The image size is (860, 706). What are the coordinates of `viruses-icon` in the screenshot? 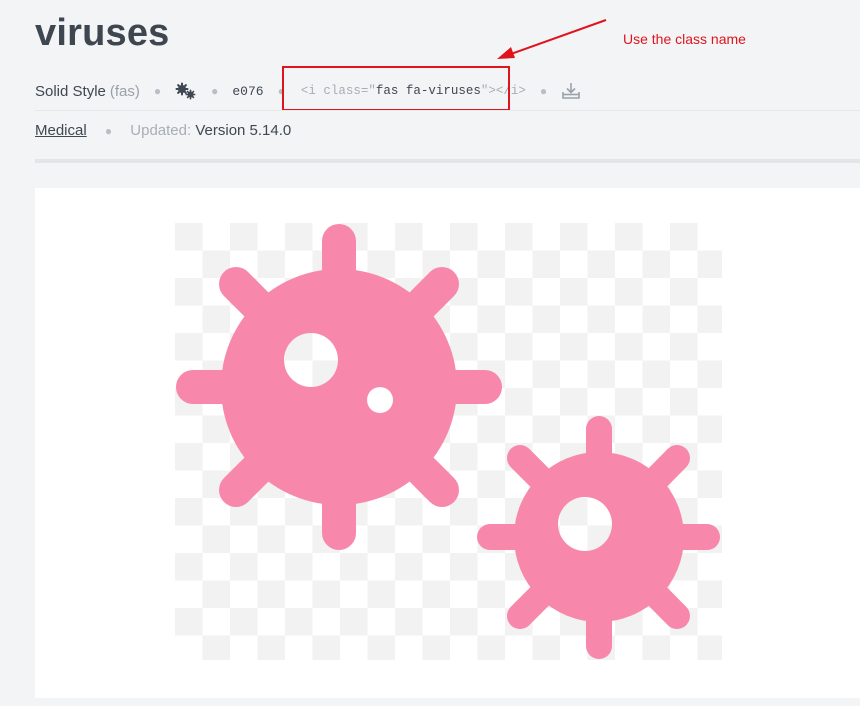 It's located at (186, 91).